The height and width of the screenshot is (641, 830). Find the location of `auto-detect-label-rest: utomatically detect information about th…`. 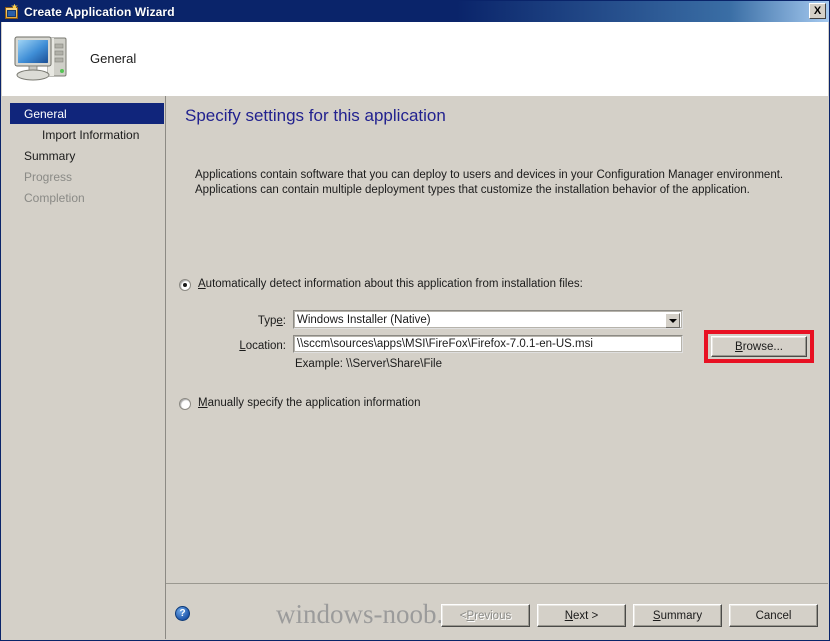

auto-detect-label-rest: utomatically detect information about th… is located at coordinates (394, 284).